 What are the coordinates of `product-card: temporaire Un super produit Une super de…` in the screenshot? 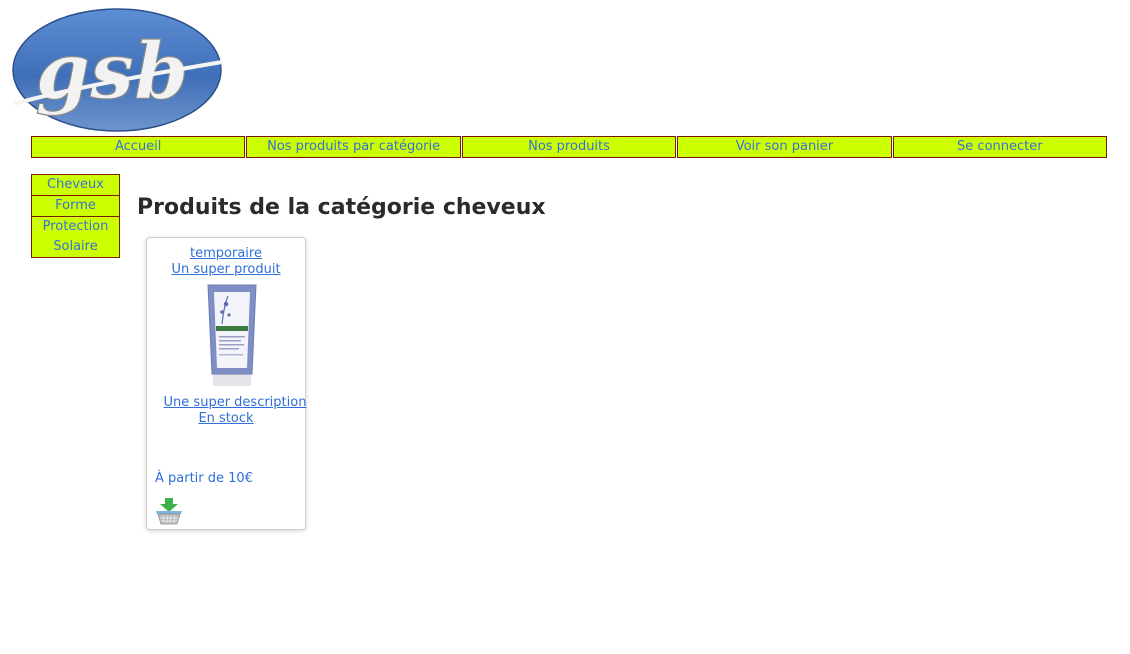 It's located at (226, 383).